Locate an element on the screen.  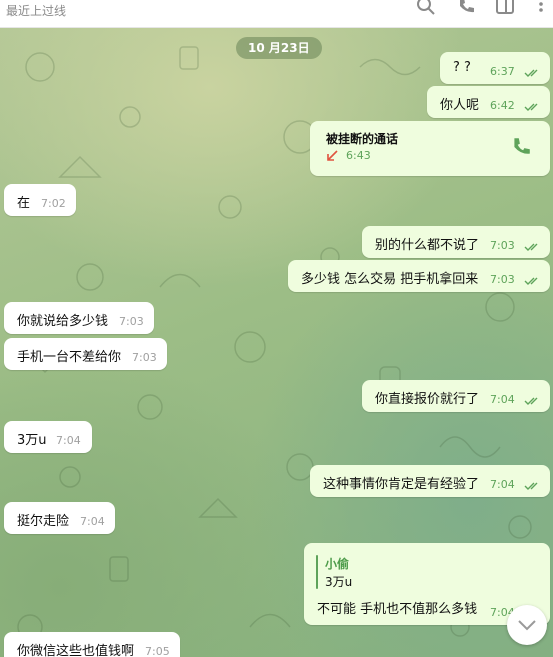
message-text: 别的什么都不说了 is located at coordinates (427, 245).